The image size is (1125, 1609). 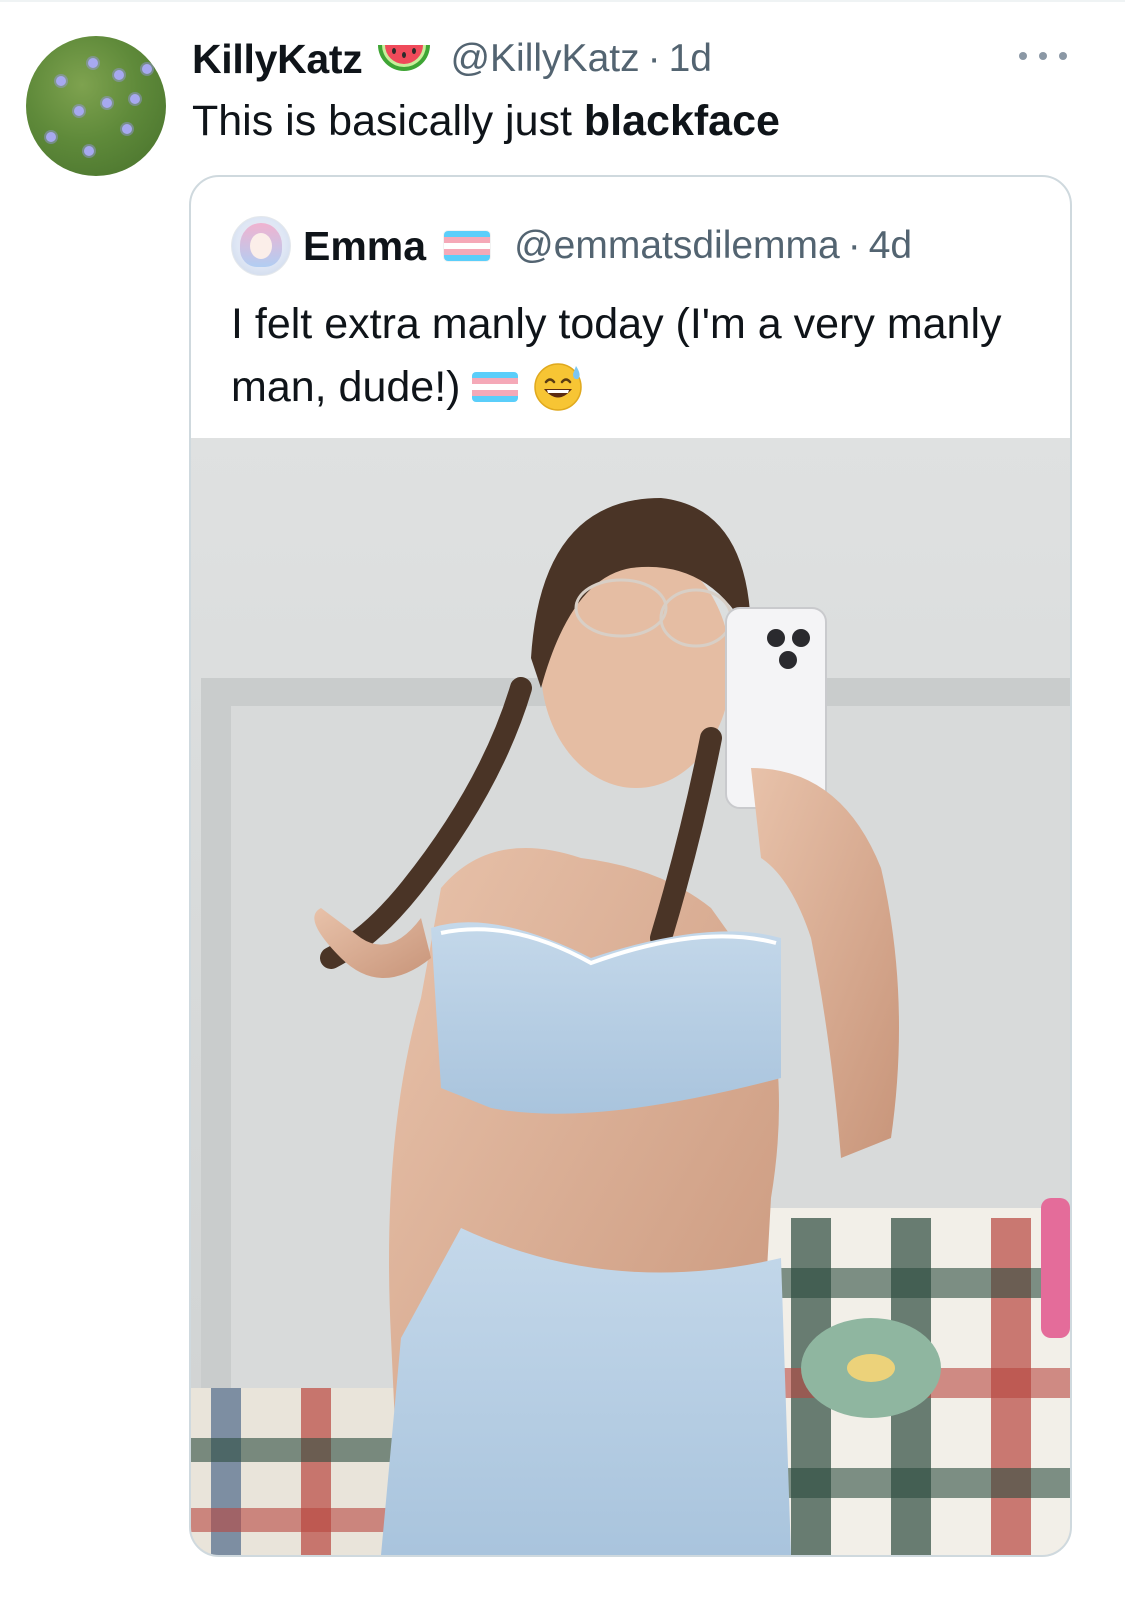 I want to click on reply-text: This is basically just blackface, so click(x=486, y=121).